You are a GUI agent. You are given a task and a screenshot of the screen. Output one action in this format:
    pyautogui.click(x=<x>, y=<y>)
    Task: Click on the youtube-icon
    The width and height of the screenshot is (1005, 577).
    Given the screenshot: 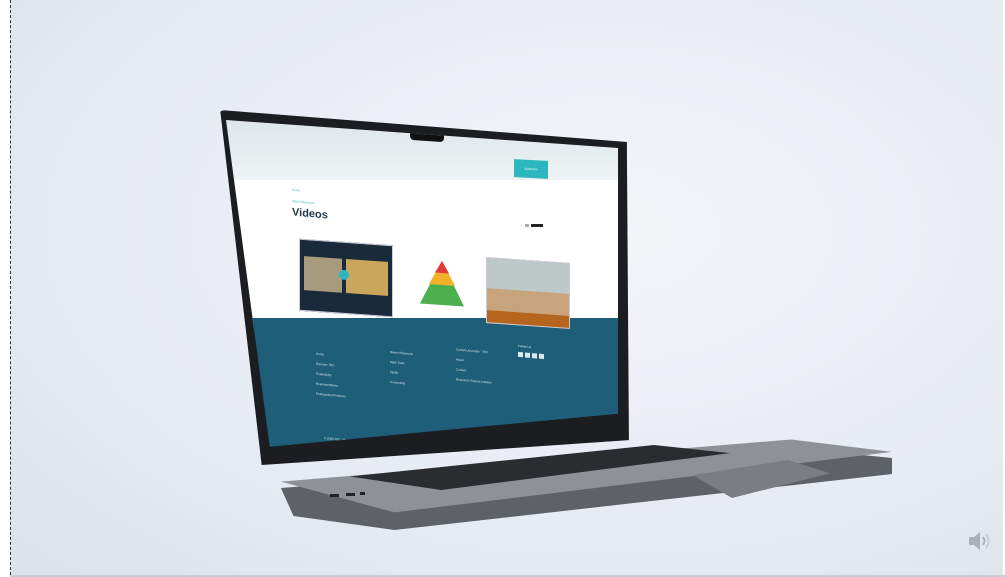 What is the action you would take?
    pyautogui.click(x=541, y=356)
    